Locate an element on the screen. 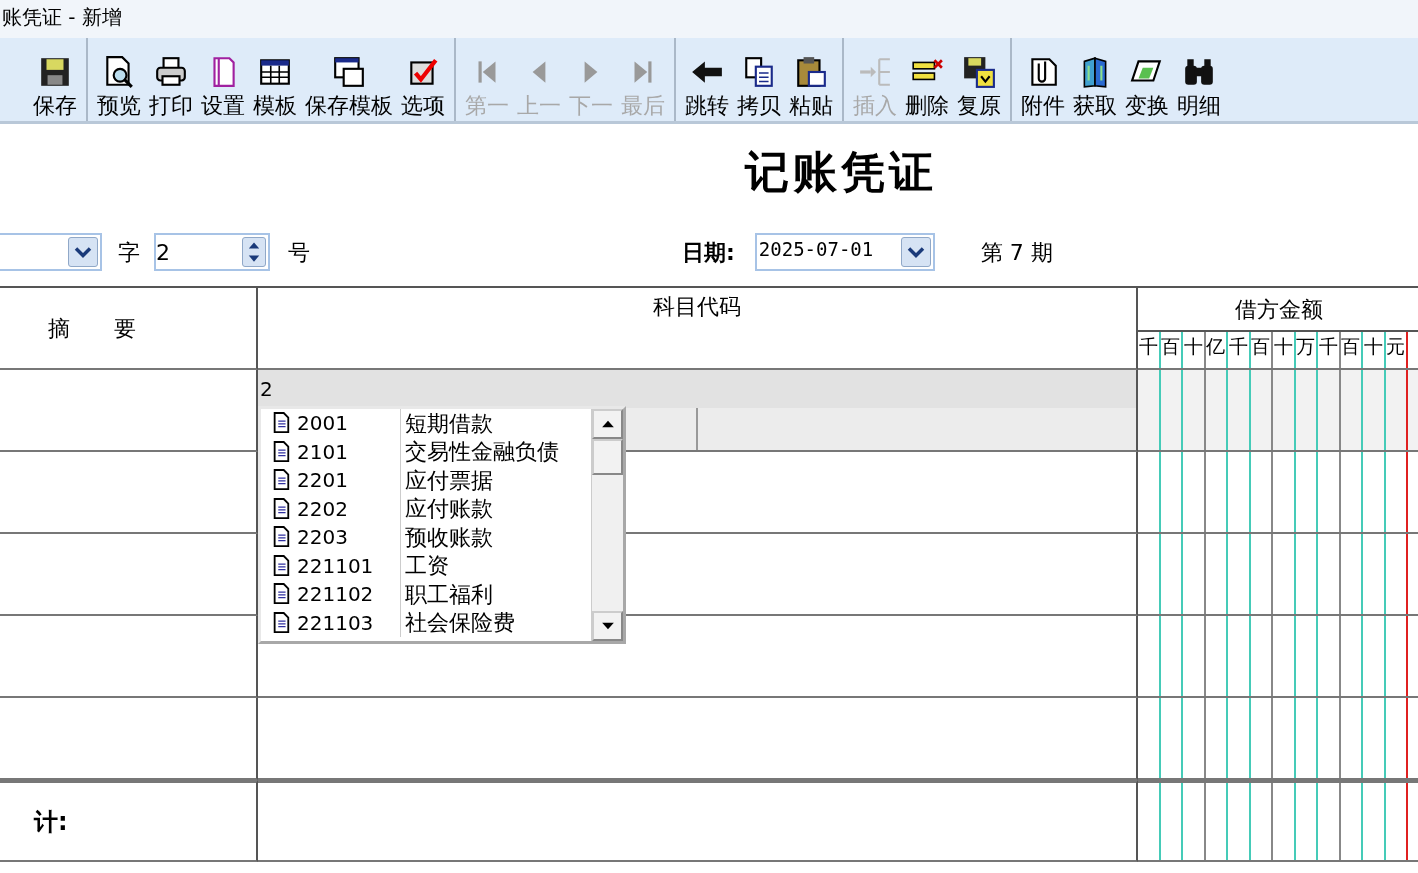 This screenshot has width=1418, height=873. list-item: 221102 职工福利 is located at coordinates (426, 594).